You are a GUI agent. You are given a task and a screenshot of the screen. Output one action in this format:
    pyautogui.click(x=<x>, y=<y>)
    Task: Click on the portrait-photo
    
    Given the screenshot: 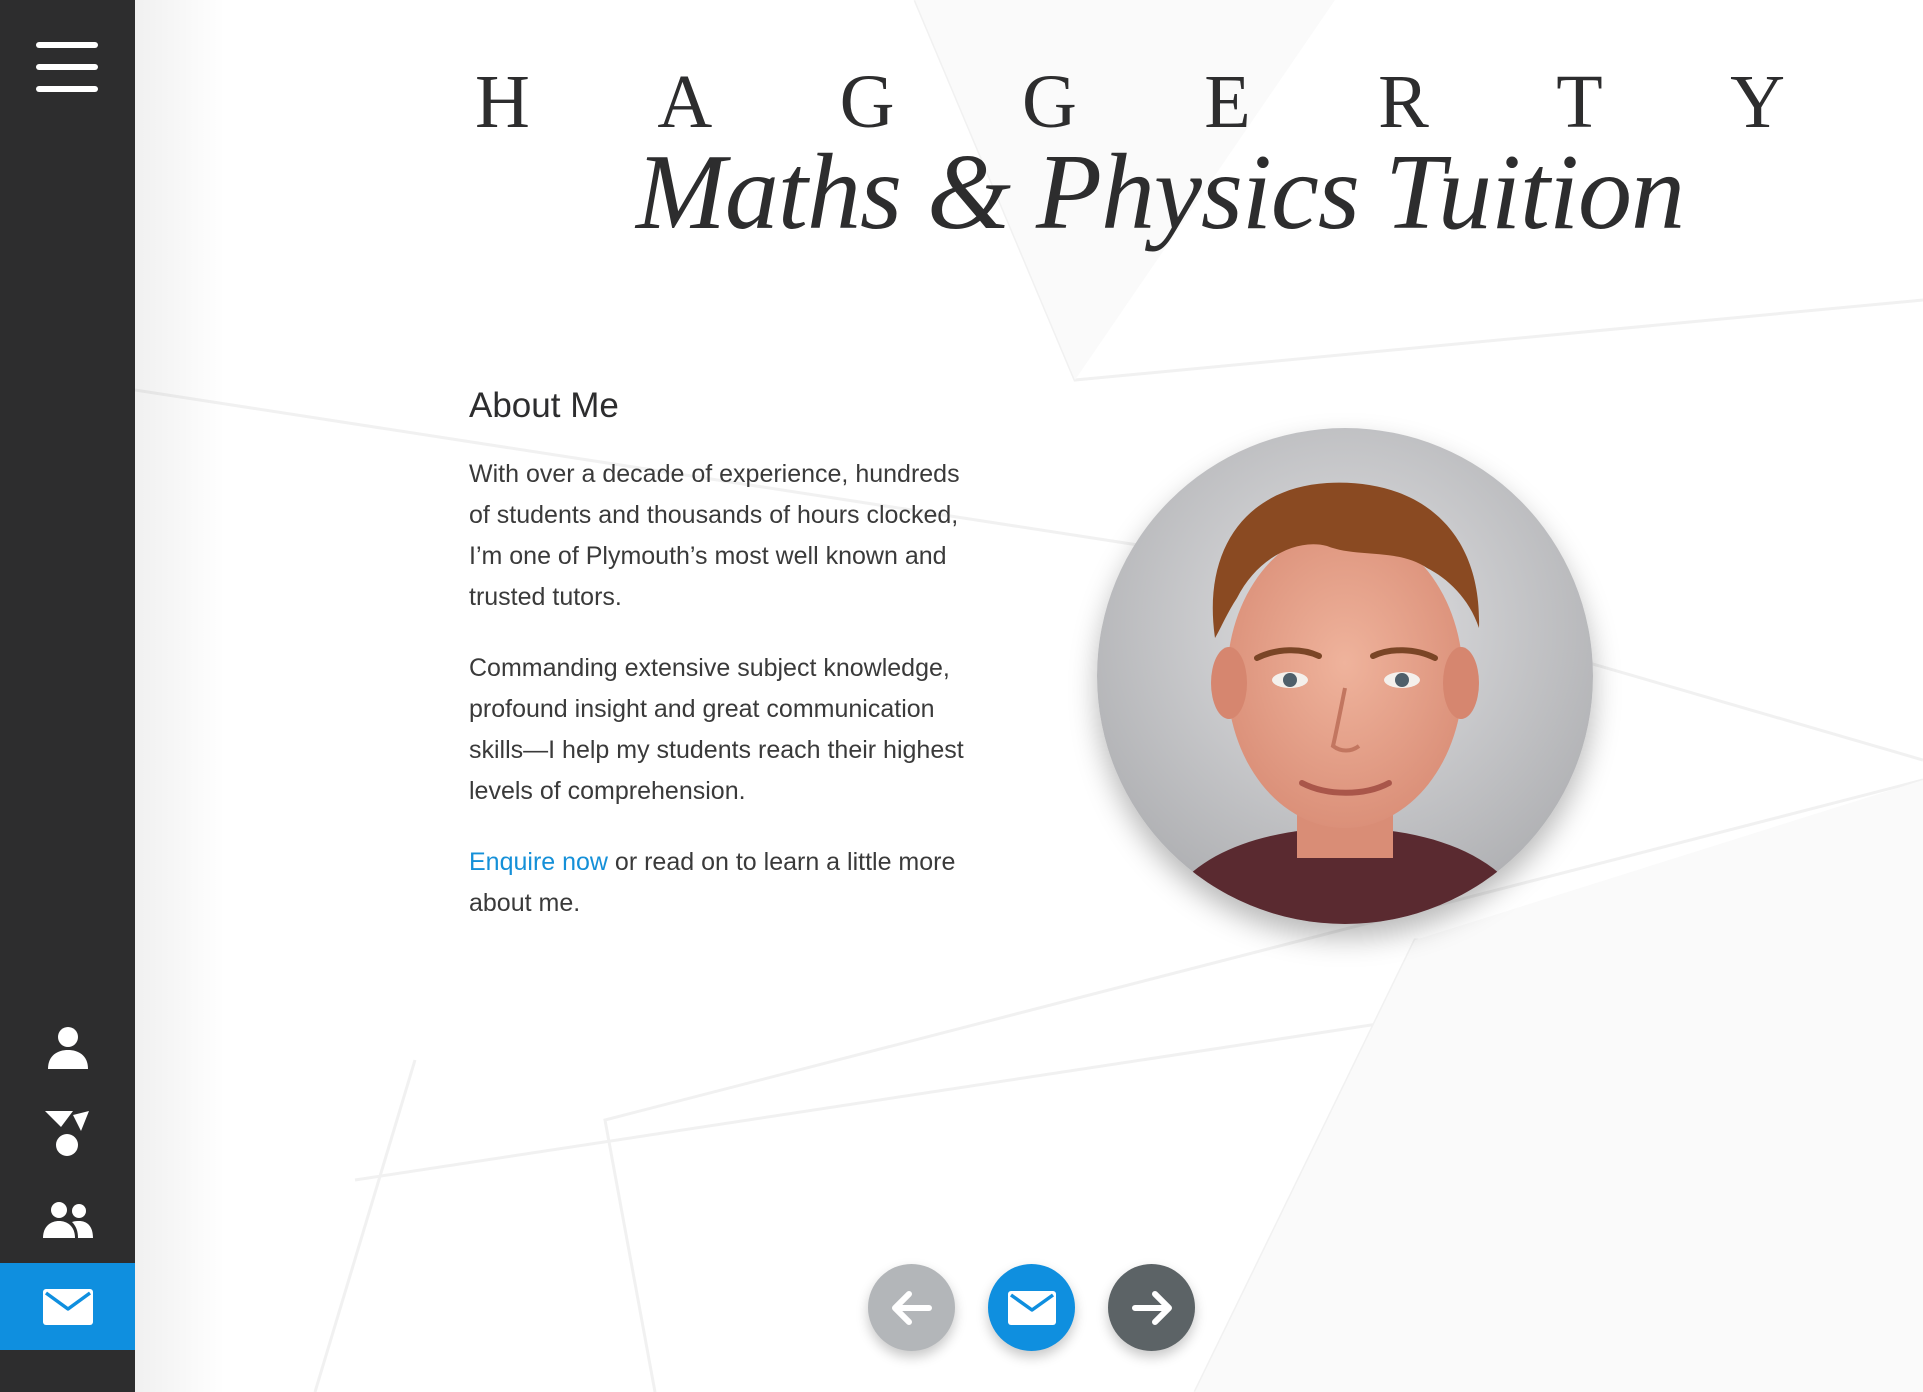 What is the action you would take?
    pyautogui.click(x=1345, y=676)
    